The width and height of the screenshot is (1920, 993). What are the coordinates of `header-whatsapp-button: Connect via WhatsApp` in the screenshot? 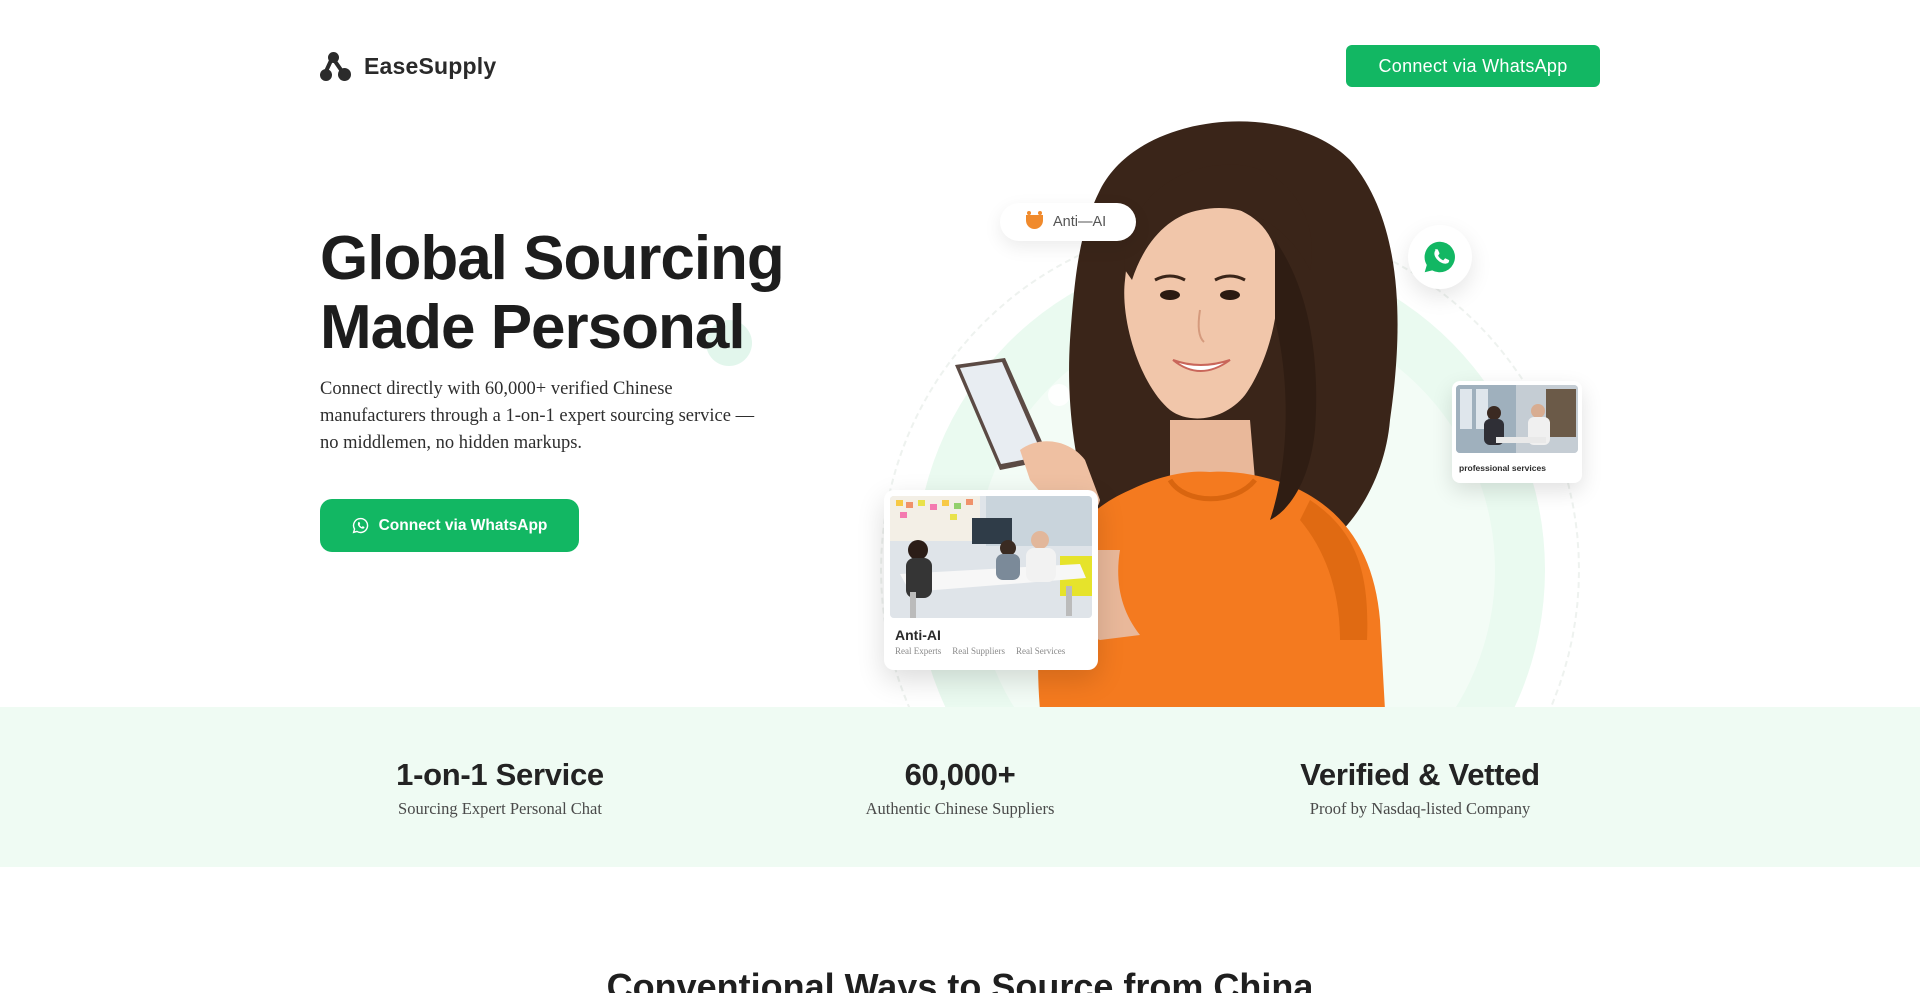 It's located at (1473, 66).